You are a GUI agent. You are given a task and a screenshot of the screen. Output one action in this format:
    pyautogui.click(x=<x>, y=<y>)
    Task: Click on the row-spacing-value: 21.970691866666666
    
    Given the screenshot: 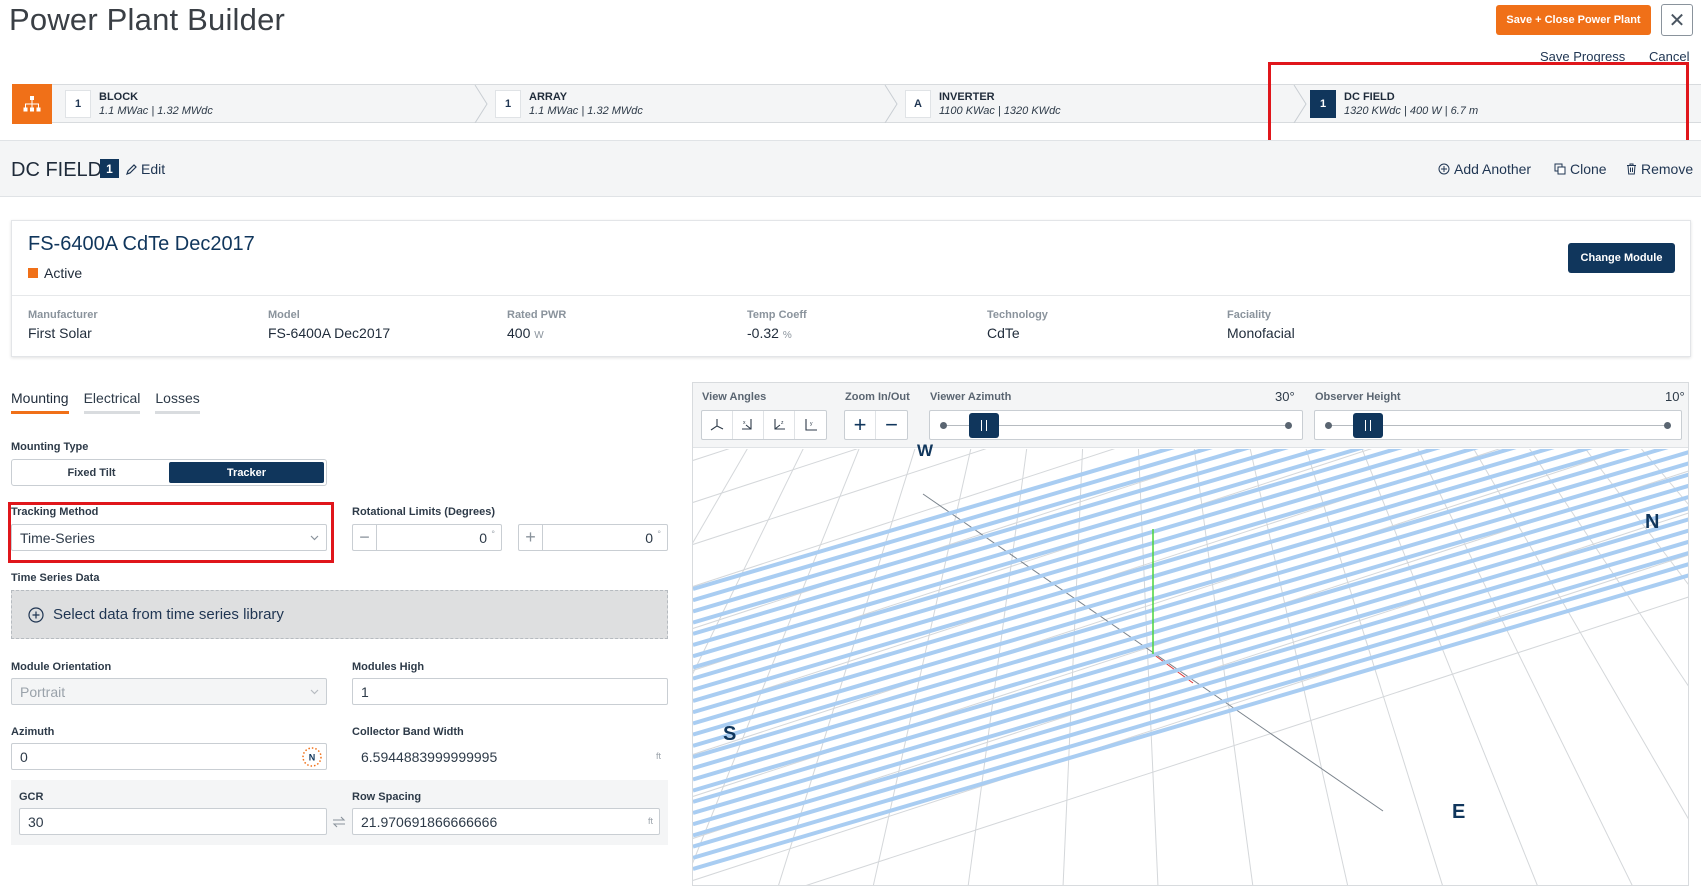 What is the action you would take?
    pyautogui.click(x=429, y=821)
    